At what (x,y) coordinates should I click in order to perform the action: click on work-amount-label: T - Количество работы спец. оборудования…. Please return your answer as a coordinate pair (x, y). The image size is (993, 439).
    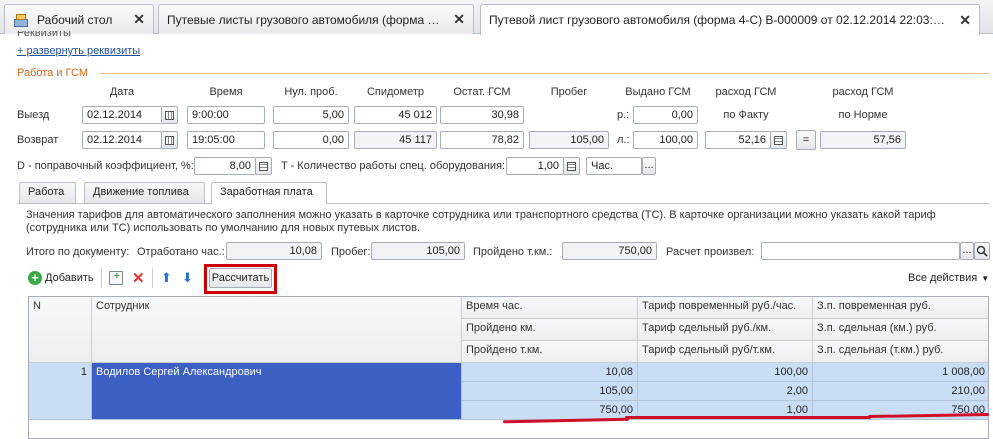
    Looking at the image, I should click on (393, 166).